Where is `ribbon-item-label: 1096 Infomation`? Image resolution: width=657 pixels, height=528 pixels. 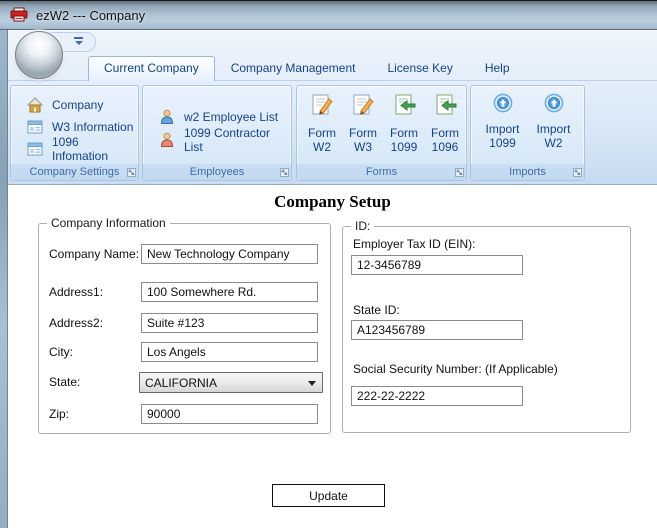 ribbon-item-label: 1096 Infomation is located at coordinates (80, 148).